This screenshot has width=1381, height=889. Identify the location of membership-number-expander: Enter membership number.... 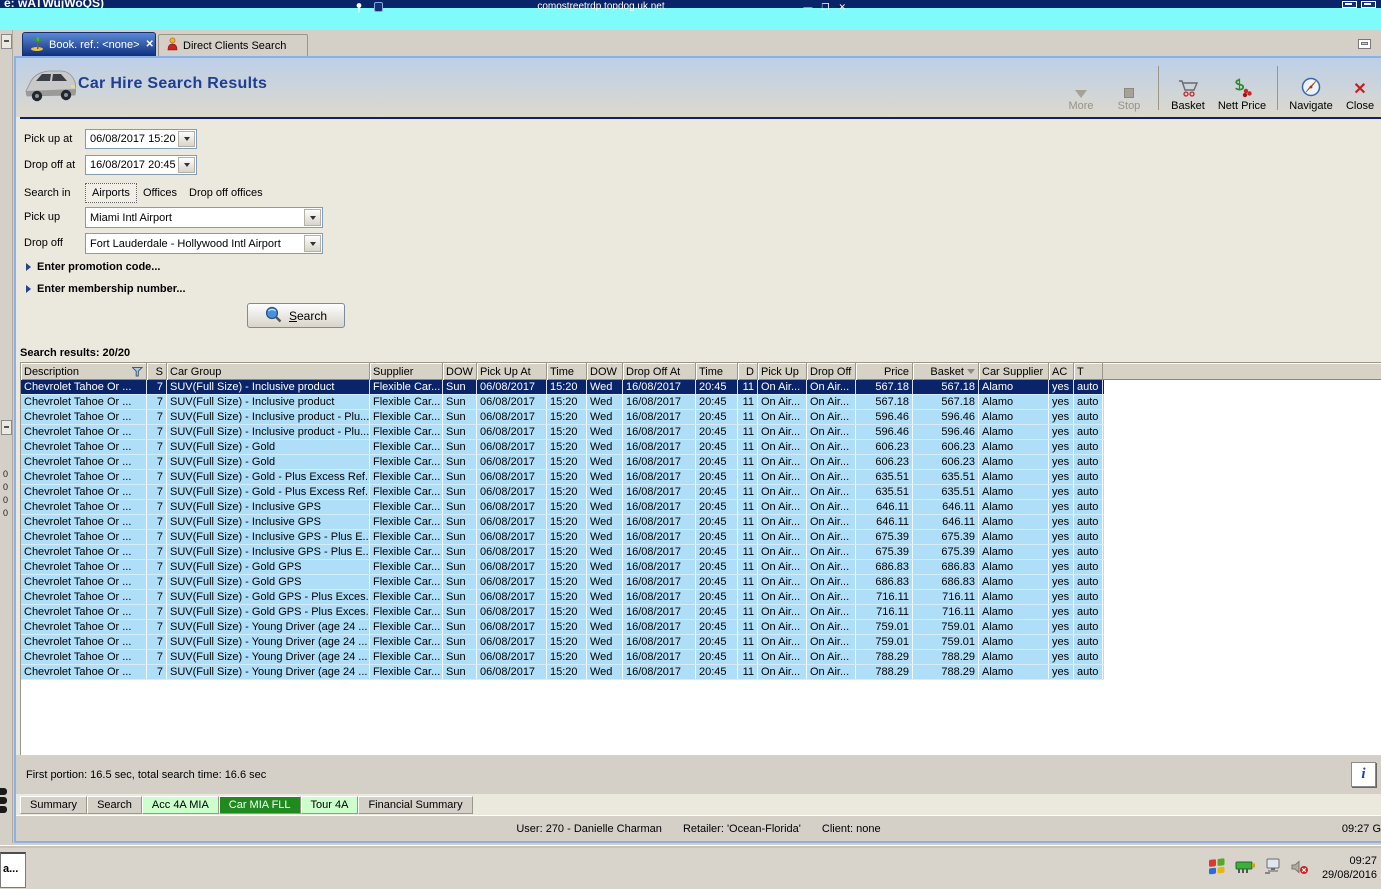
(106, 289).